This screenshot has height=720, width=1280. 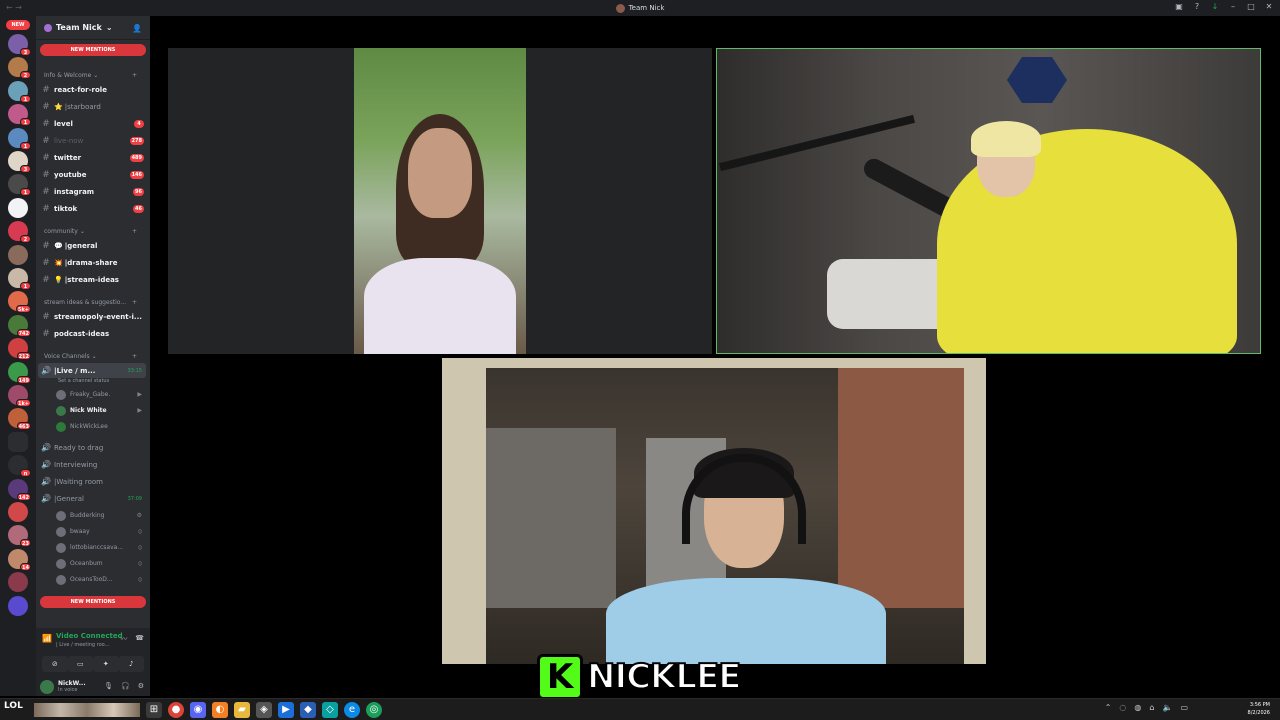 What do you see at coordinates (19, 559) in the screenshot?
I see `server-icon: 14` at bounding box center [19, 559].